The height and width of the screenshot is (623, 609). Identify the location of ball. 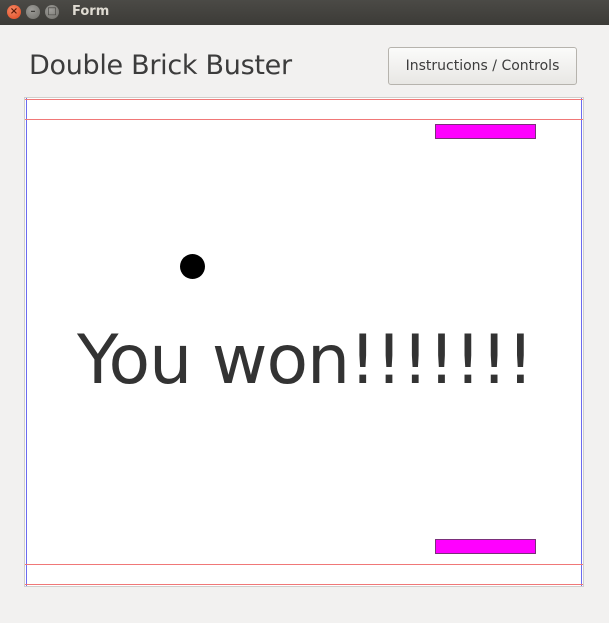
(192, 266).